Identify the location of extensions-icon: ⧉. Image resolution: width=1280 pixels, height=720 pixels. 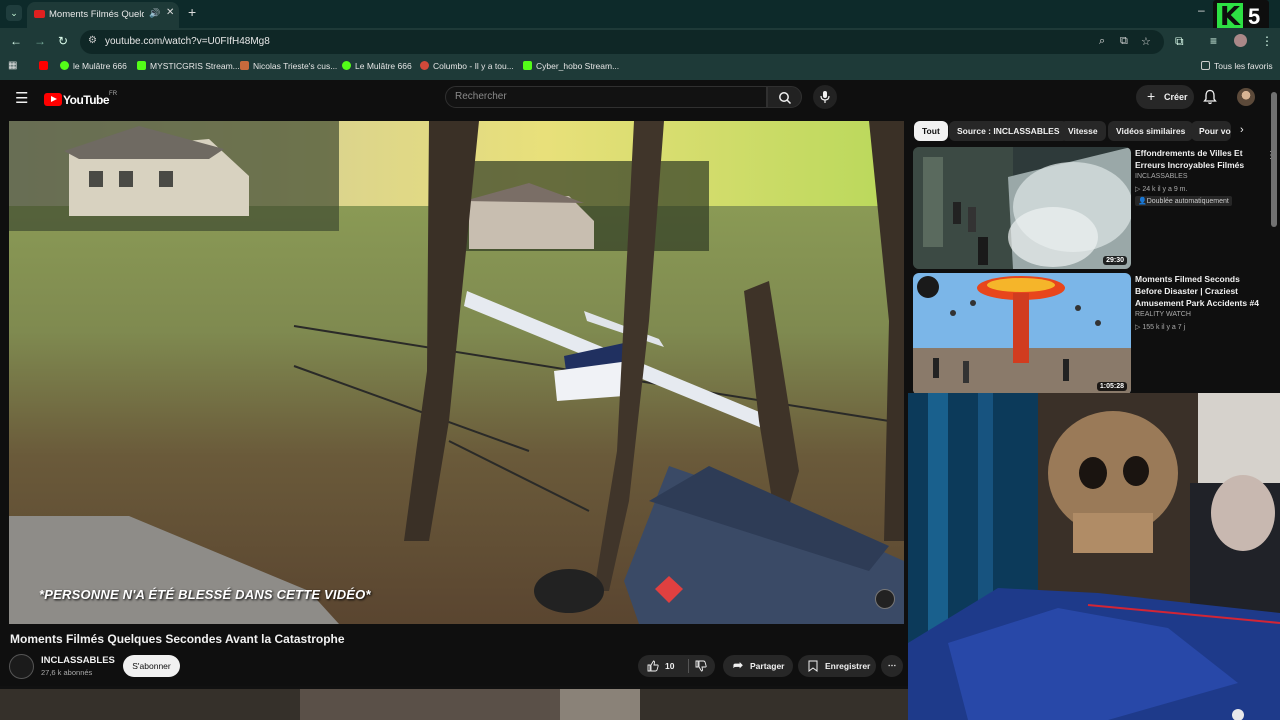
(1179, 41).